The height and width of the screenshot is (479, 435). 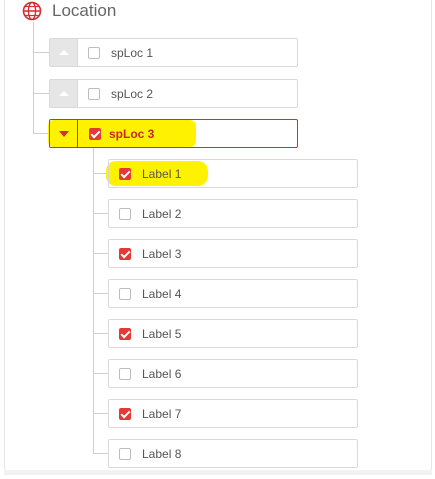 I want to click on leaf-label: Label 1, so click(x=162, y=173).